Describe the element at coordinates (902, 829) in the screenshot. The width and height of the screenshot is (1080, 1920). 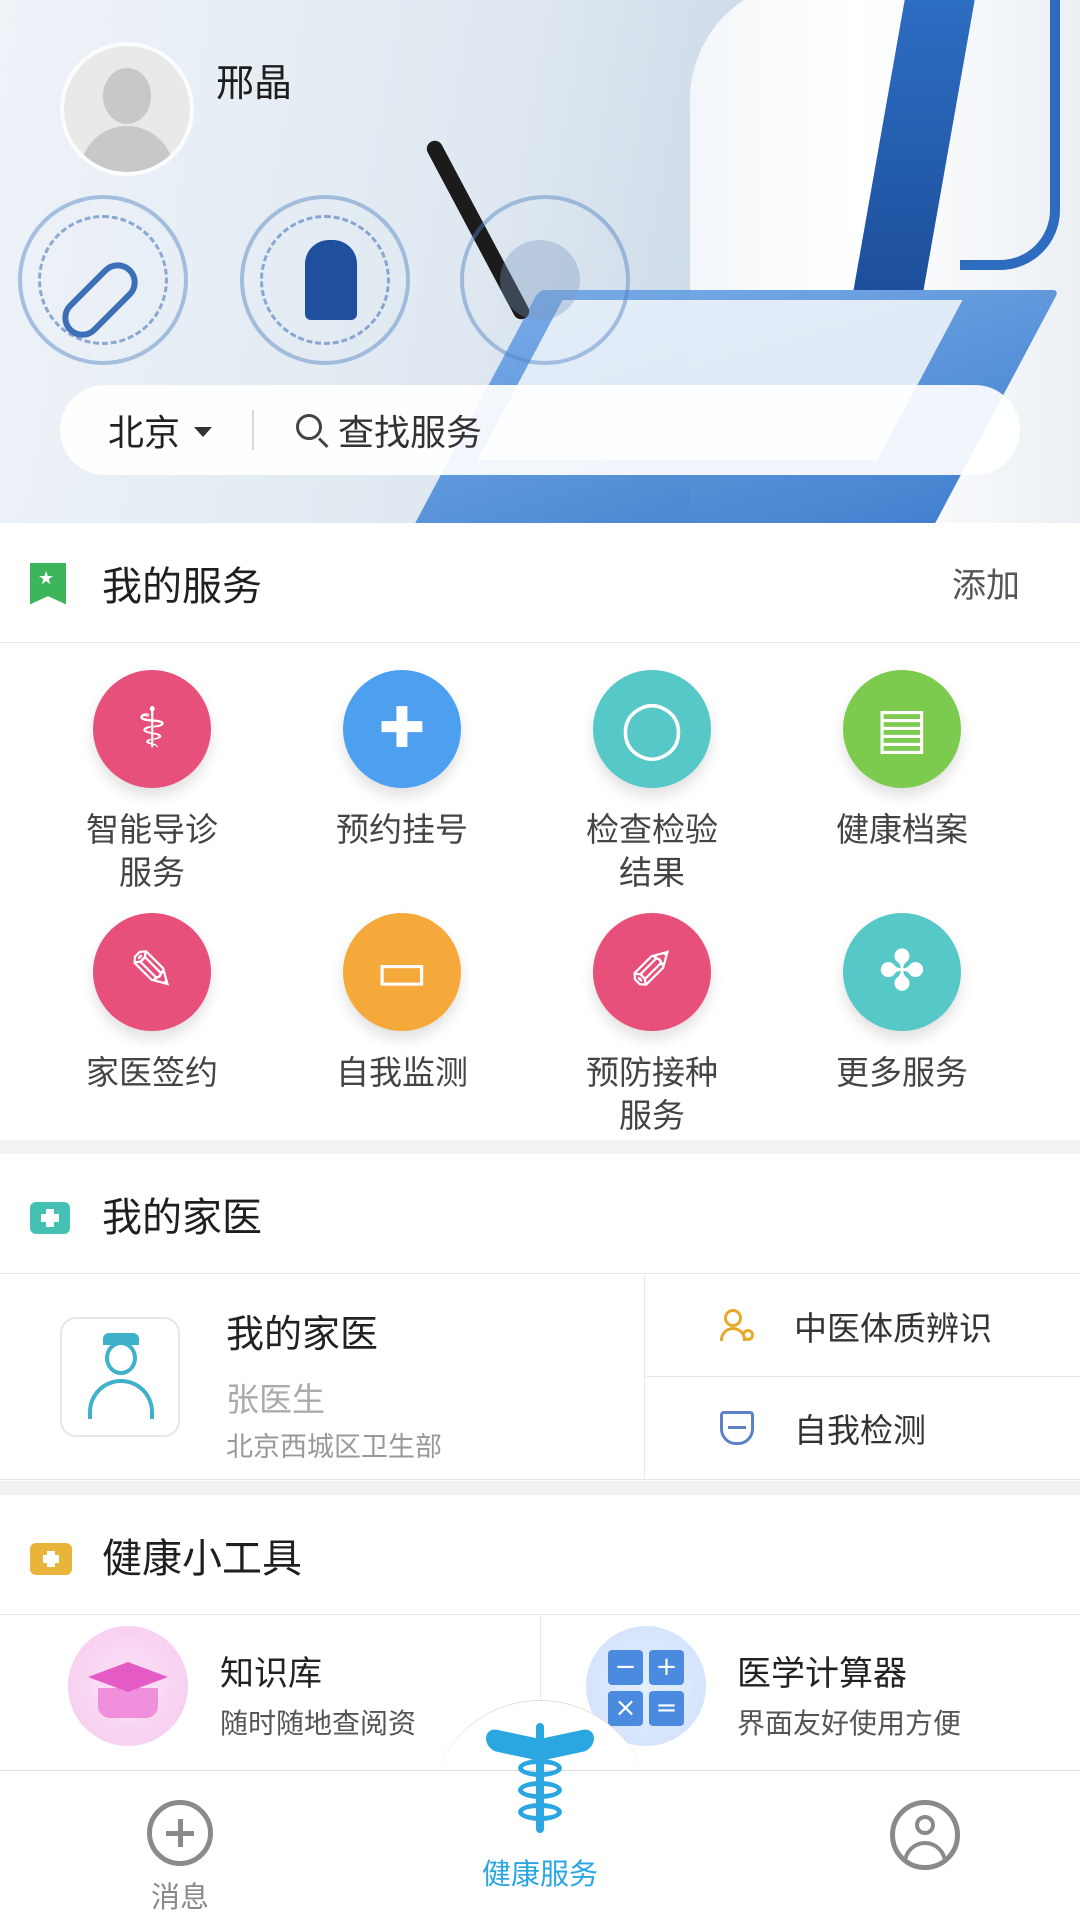
I see `service-label: 健康档案` at that location.